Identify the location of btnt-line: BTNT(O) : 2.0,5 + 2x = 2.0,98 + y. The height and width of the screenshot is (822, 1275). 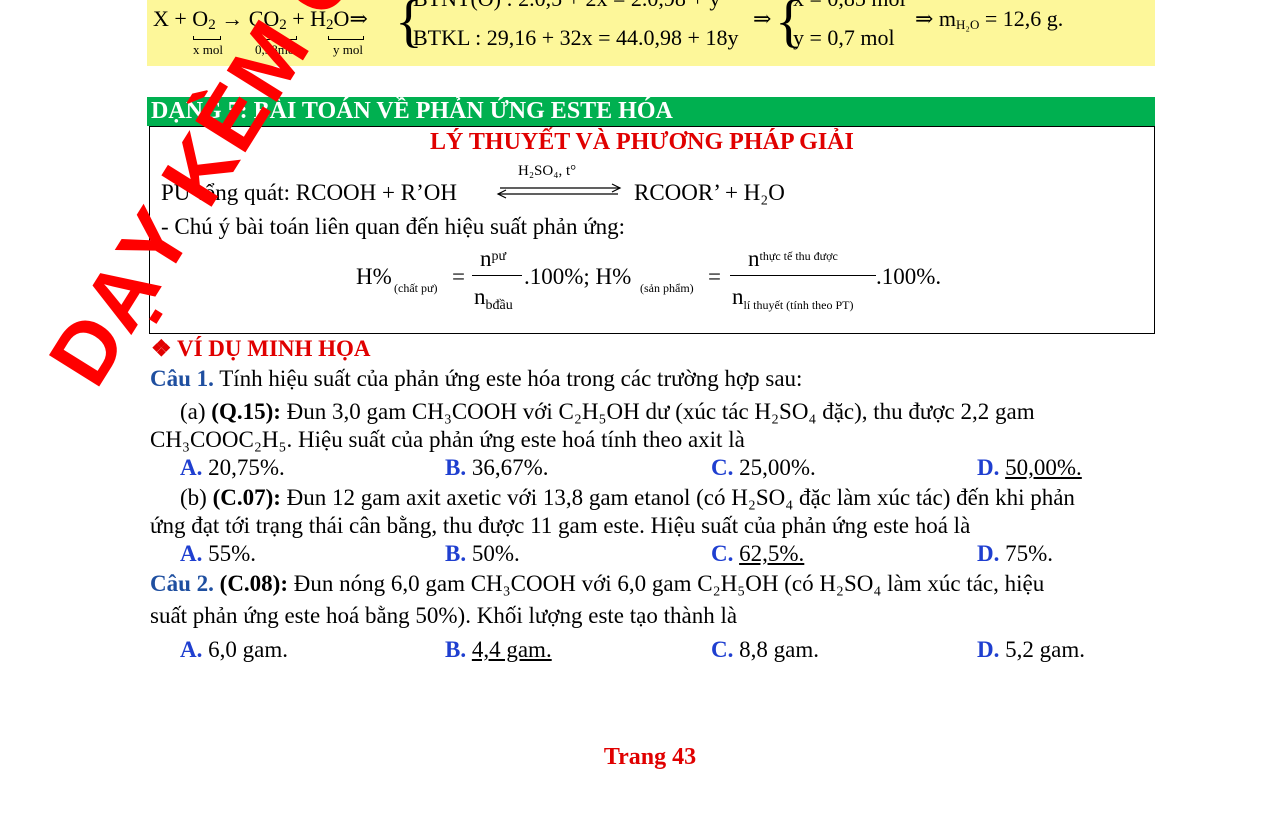
(566, 5).